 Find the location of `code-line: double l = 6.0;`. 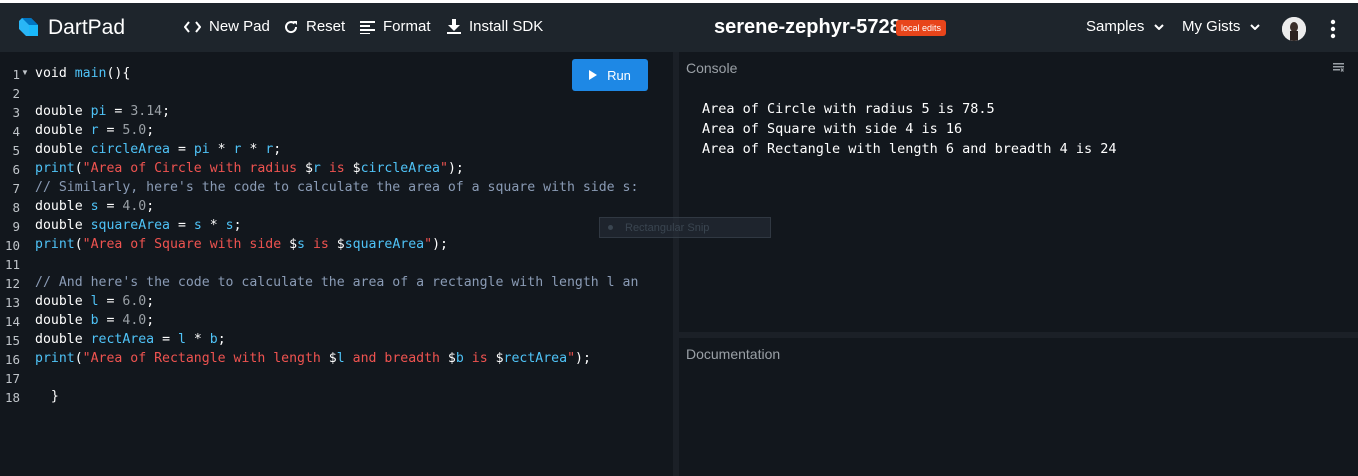

code-line: double l = 6.0; is located at coordinates (95, 301).